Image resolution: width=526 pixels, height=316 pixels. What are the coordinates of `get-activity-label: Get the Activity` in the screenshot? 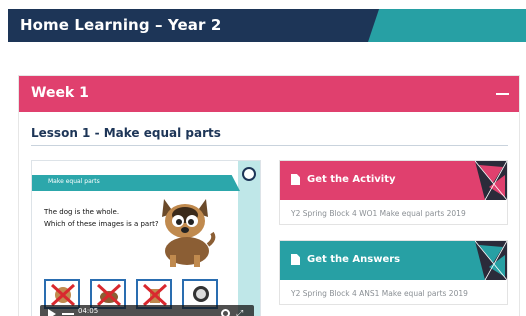 It's located at (351, 179).